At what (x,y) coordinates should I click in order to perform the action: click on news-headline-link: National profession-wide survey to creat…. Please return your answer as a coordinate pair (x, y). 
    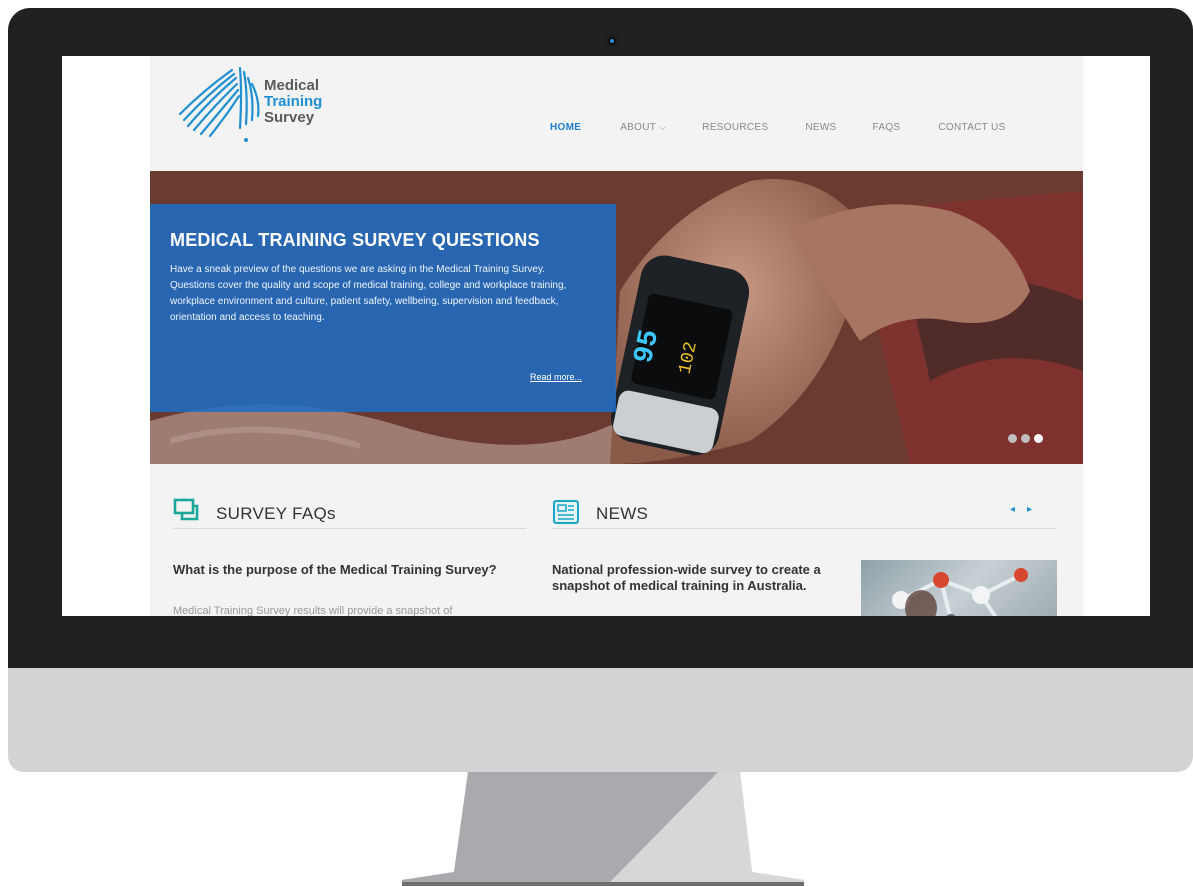
    Looking at the image, I should click on (699, 578).